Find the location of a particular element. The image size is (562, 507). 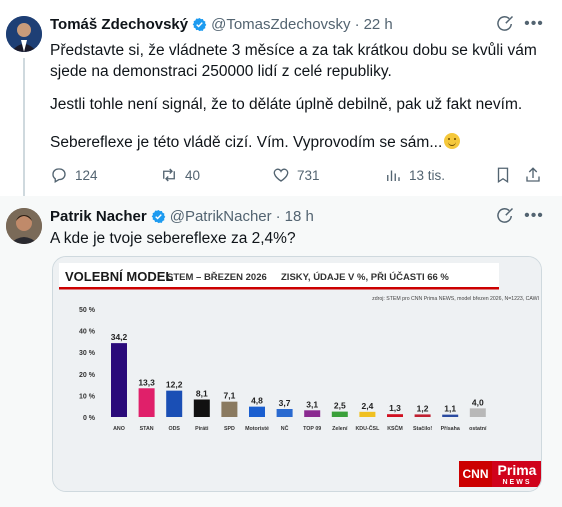

share-button is located at coordinates (536, 175).